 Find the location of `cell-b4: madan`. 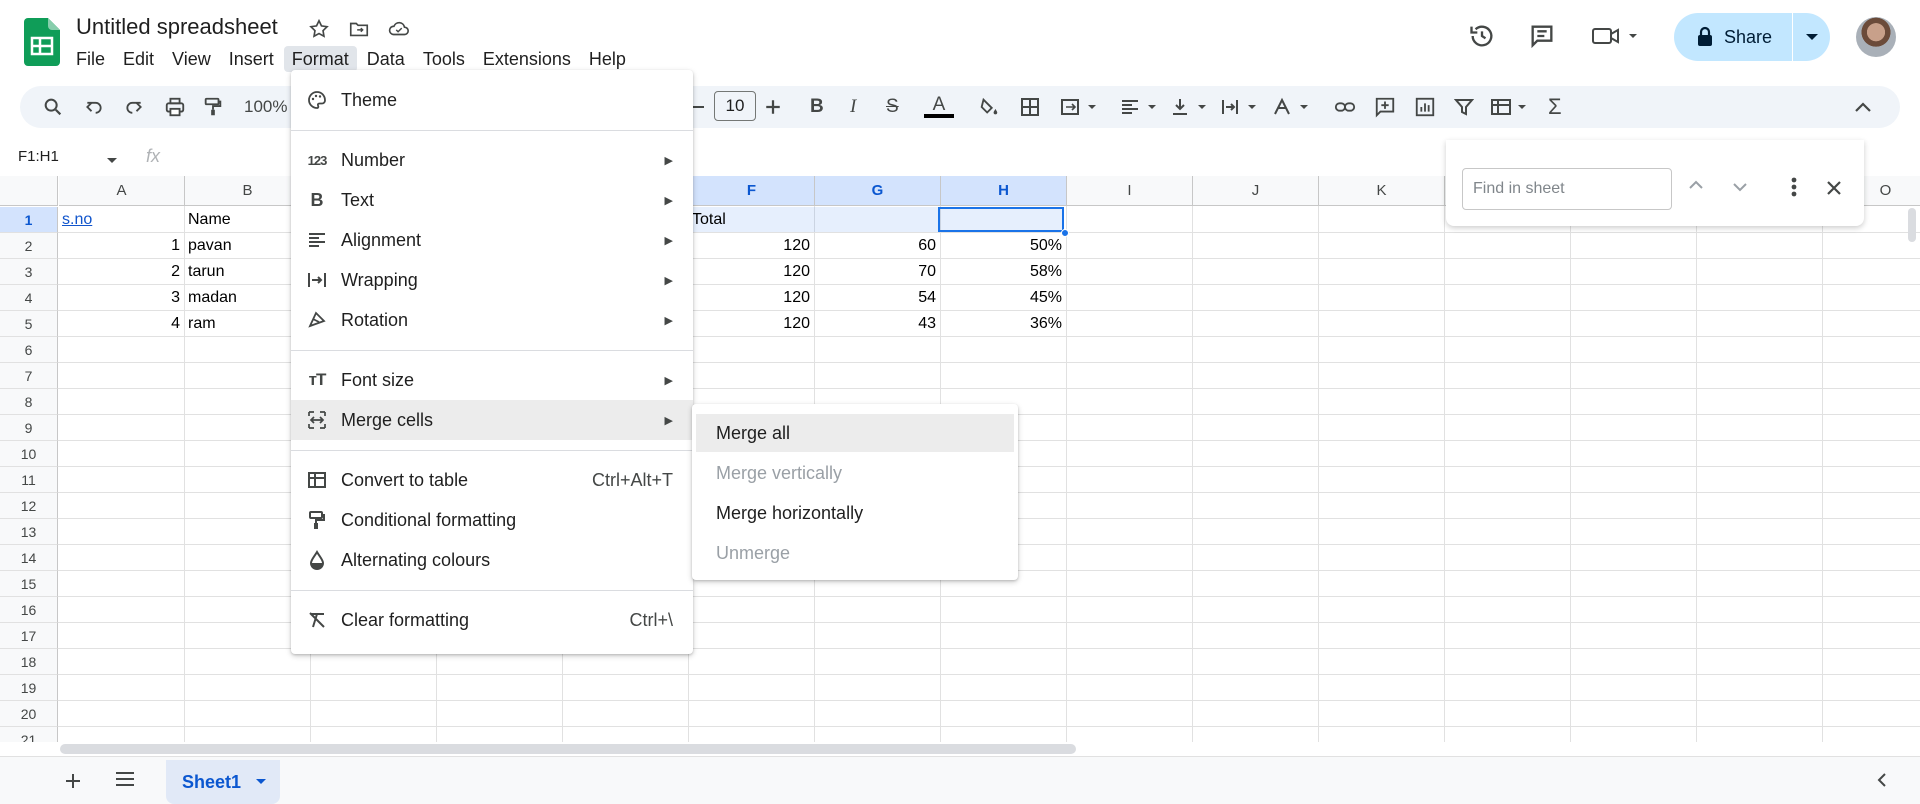

cell-b4: madan is located at coordinates (247, 298).